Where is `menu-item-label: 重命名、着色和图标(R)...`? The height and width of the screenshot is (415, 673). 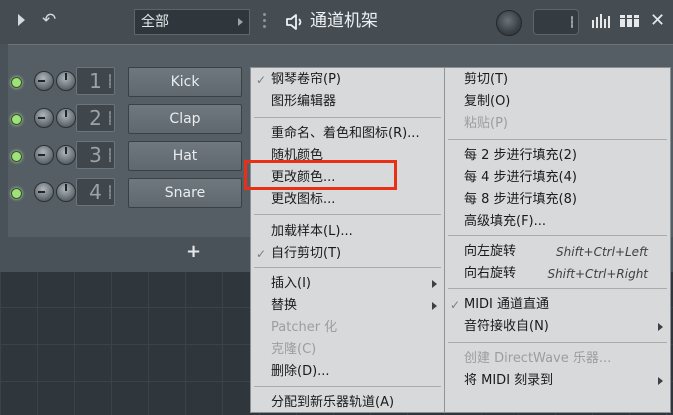 menu-item-label: 重命名、着色和图标(R)... is located at coordinates (345, 133).